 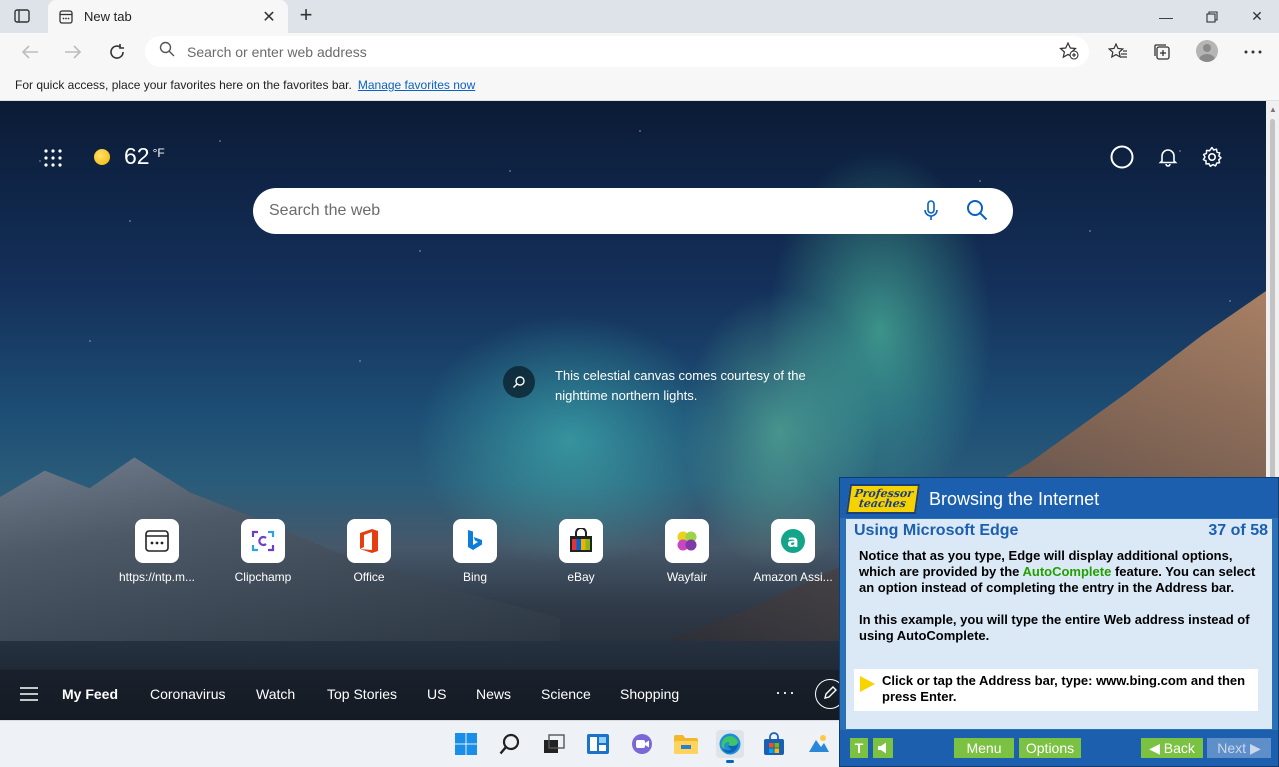 What do you see at coordinates (859, 748) in the screenshot?
I see `text-toggle-button: T` at bounding box center [859, 748].